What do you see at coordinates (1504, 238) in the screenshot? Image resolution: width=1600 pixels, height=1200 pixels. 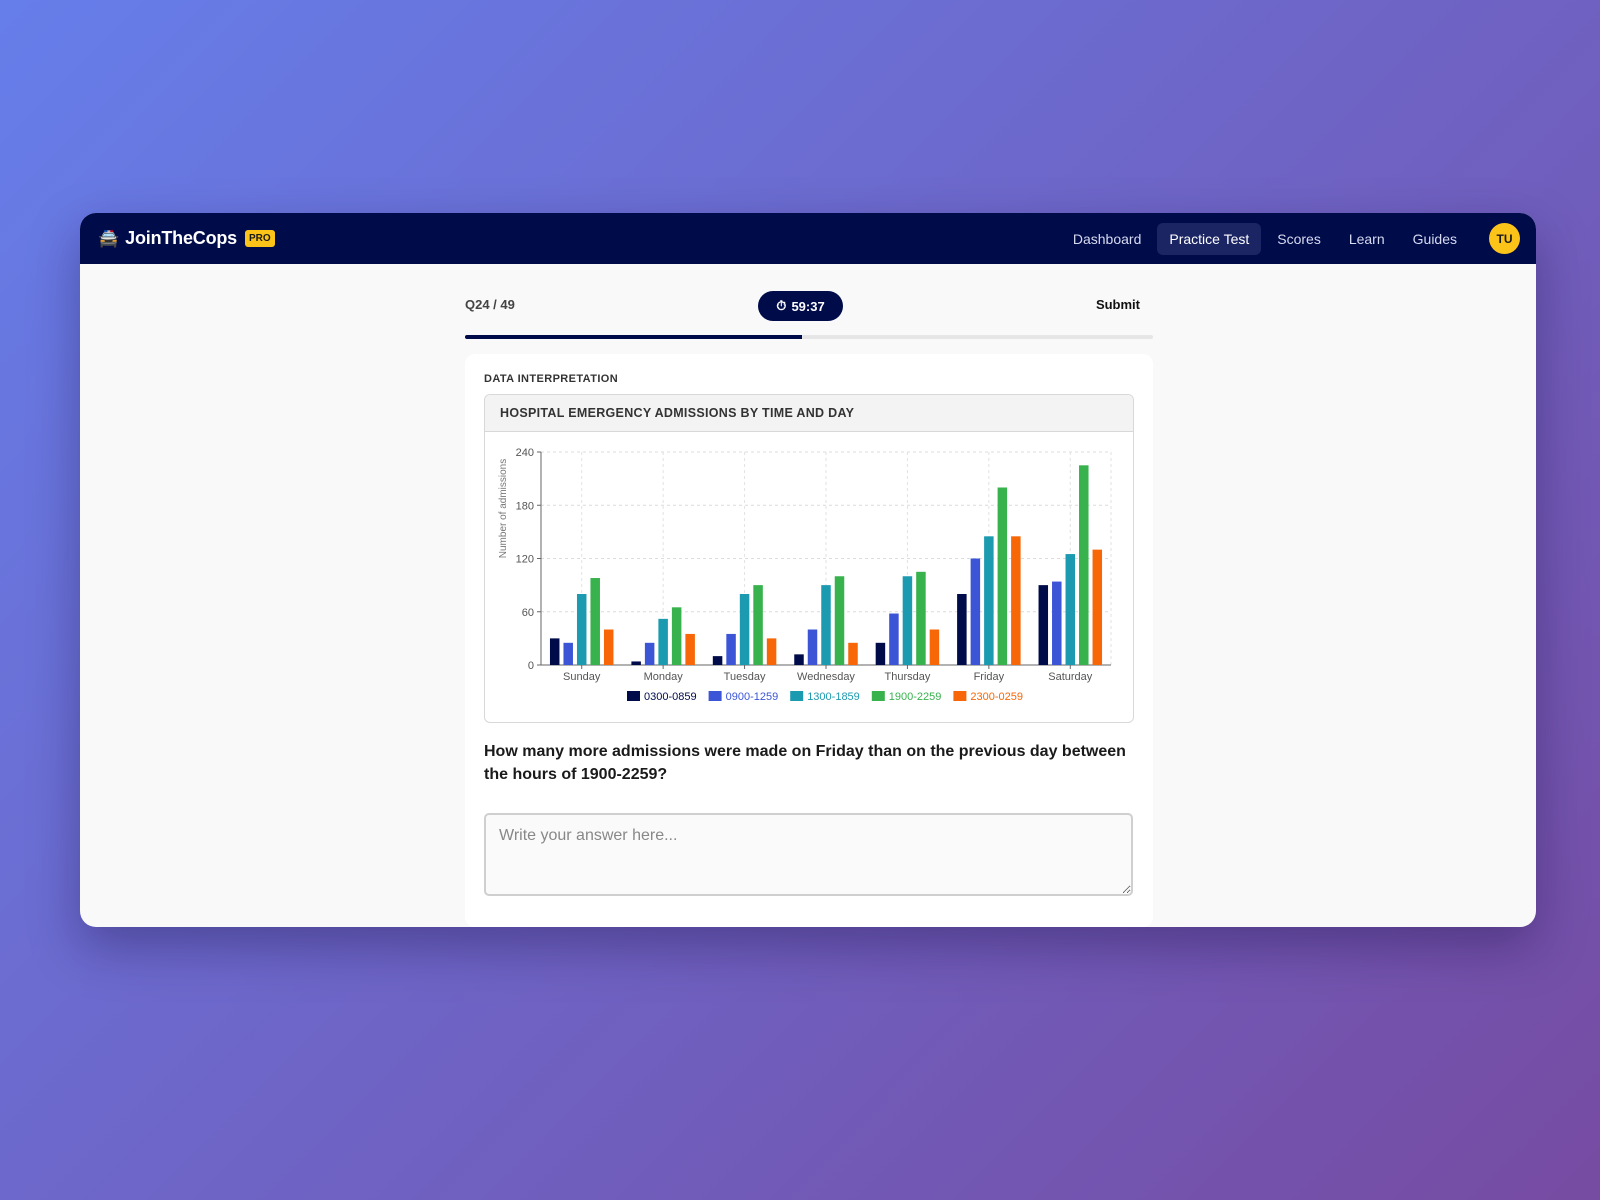 I see `user-avatar: TU` at bounding box center [1504, 238].